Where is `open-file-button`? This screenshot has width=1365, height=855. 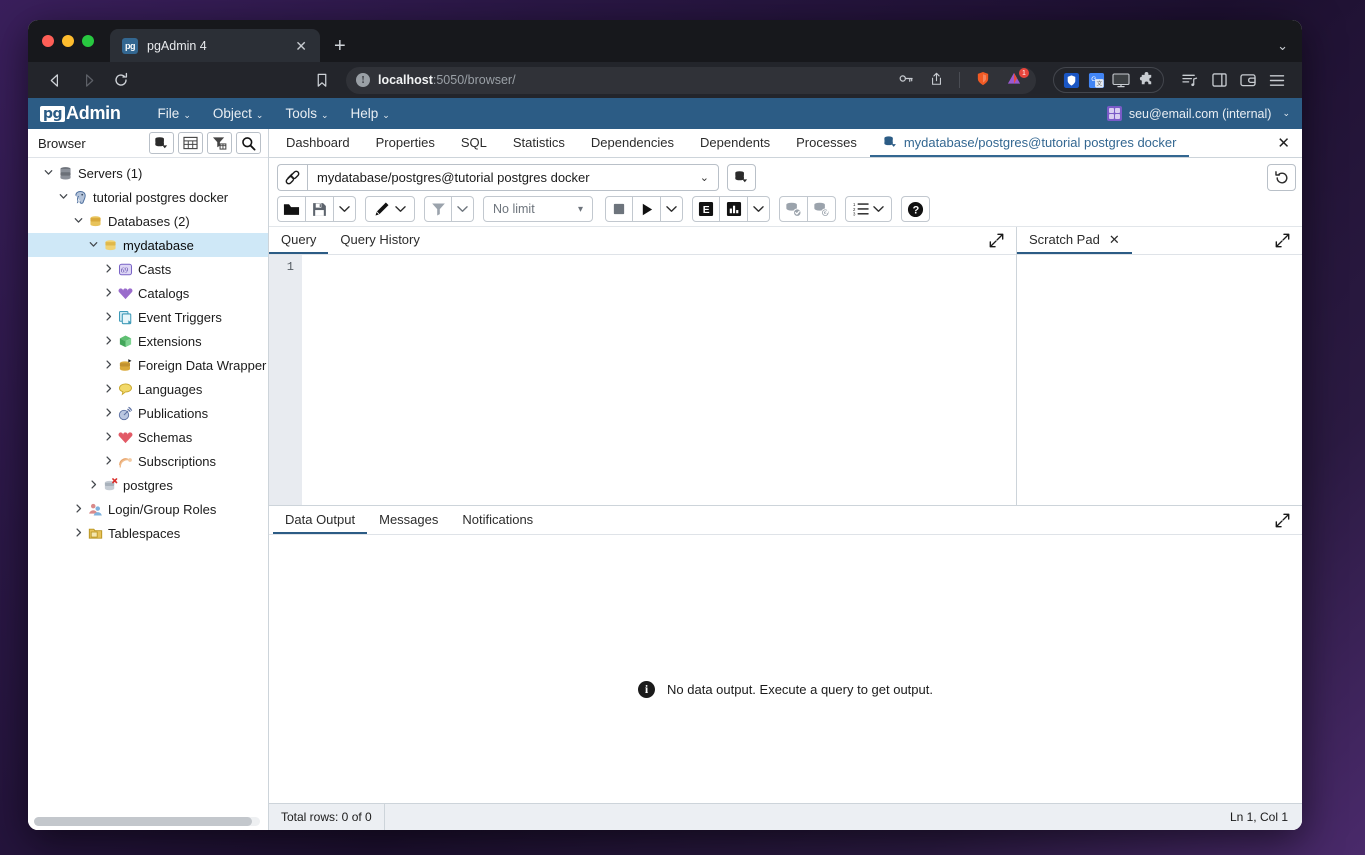 open-file-button is located at coordinates (291, 209).